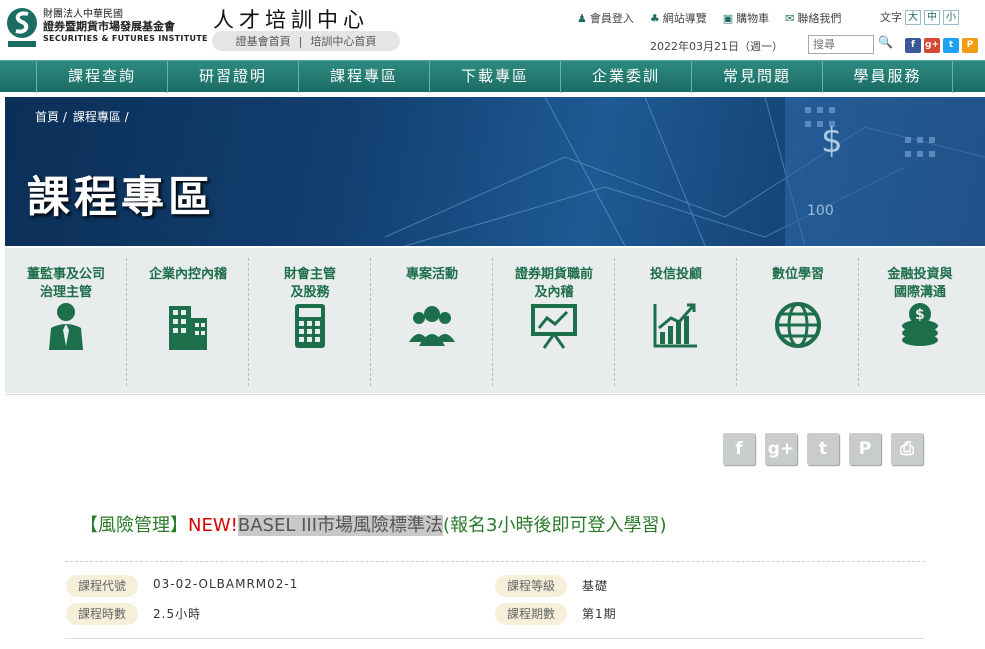 The image size is (985, 649). What do you see at coordinates (756, 77) in the screenshot?
I see `nav-faq: 常見問題` at bounding box center [756, 77].